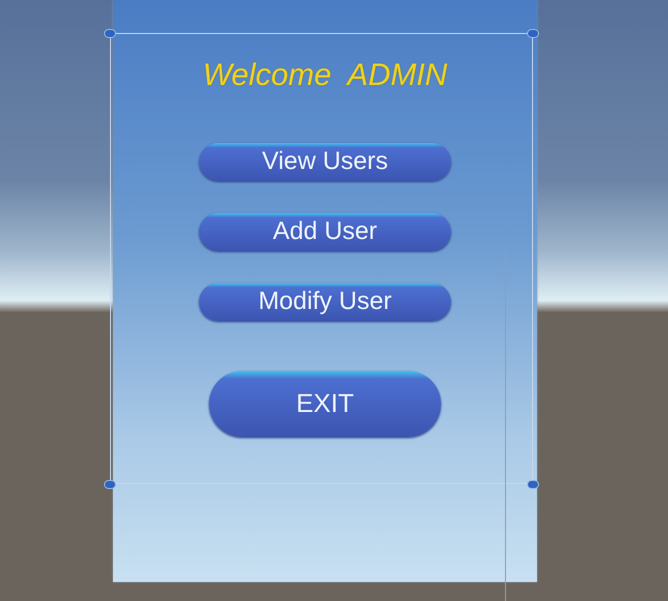 Image resolution: width=668 pixels, height=601 pixels. I want to click on menu-button: Add User, so click(325, 231).